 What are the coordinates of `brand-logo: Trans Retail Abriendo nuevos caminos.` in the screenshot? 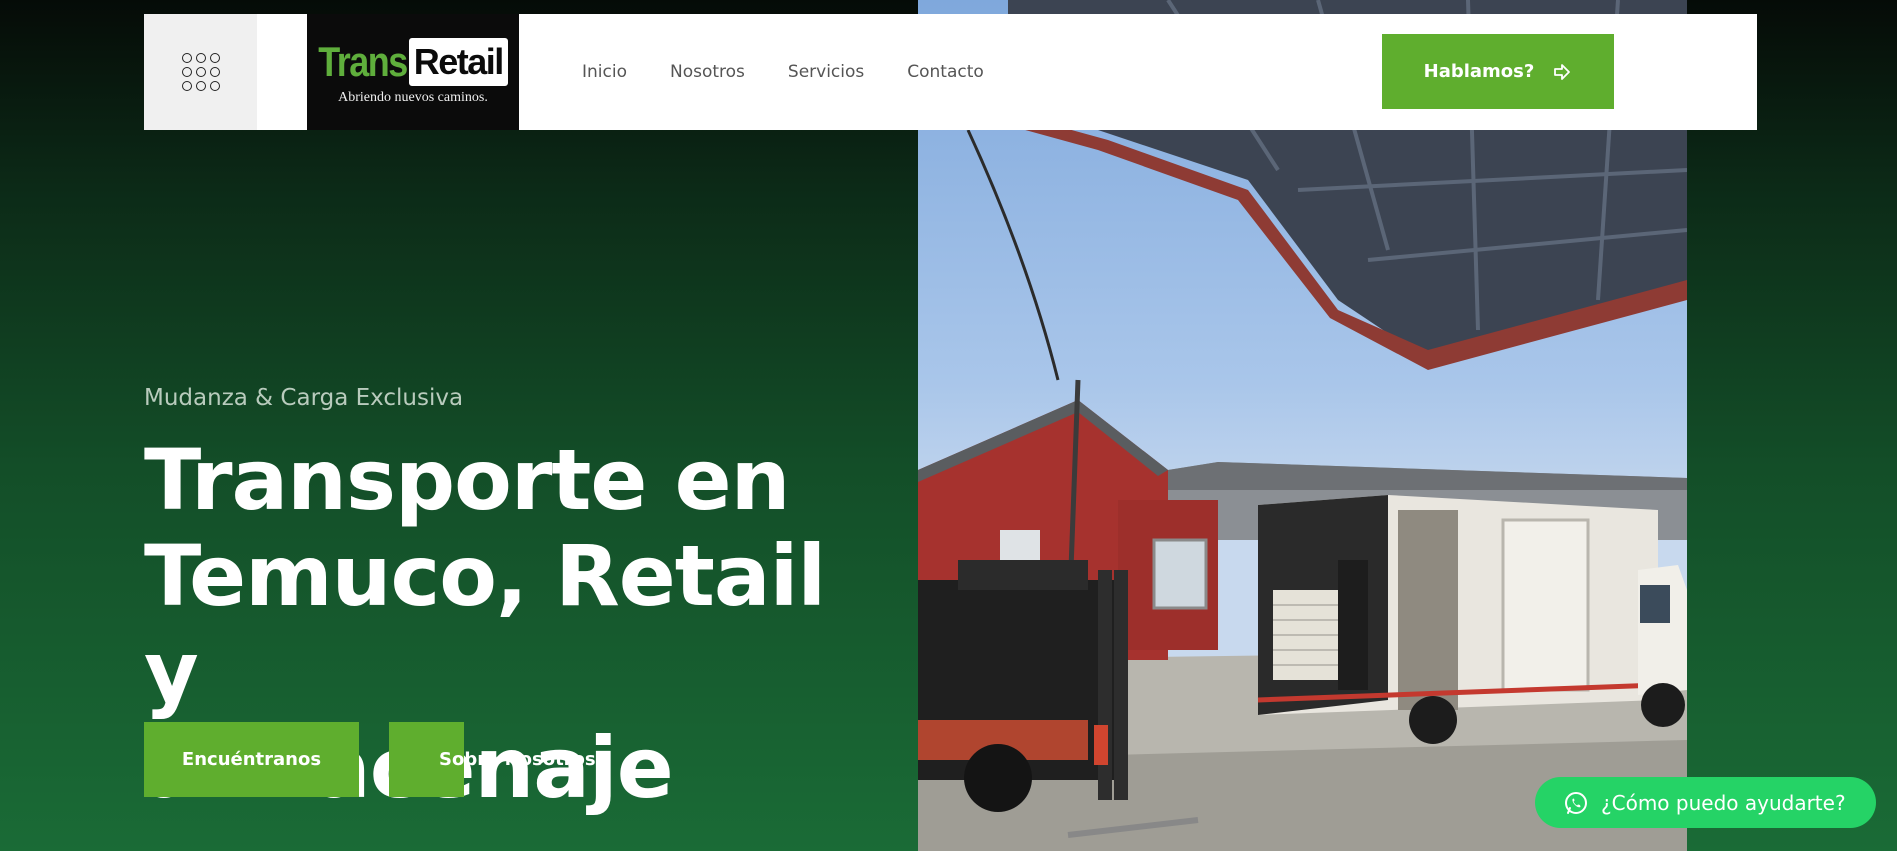 It's located at (413, 72).